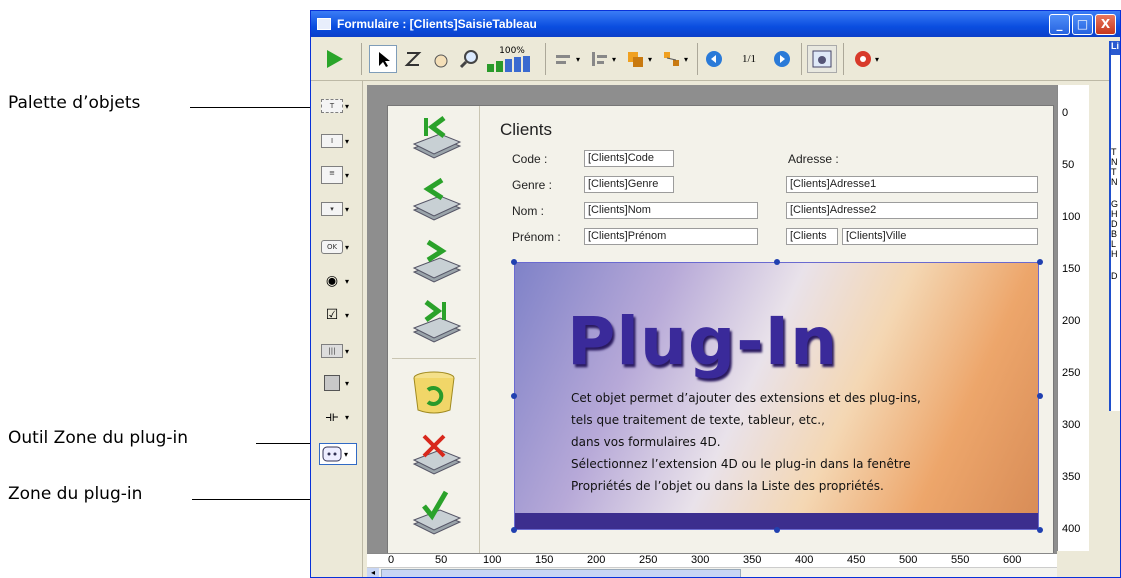  What do you see at coordinates (512, 59) in the screenshot?
I see `zoom-level-button: 100%` at bounding box center [512, 59].